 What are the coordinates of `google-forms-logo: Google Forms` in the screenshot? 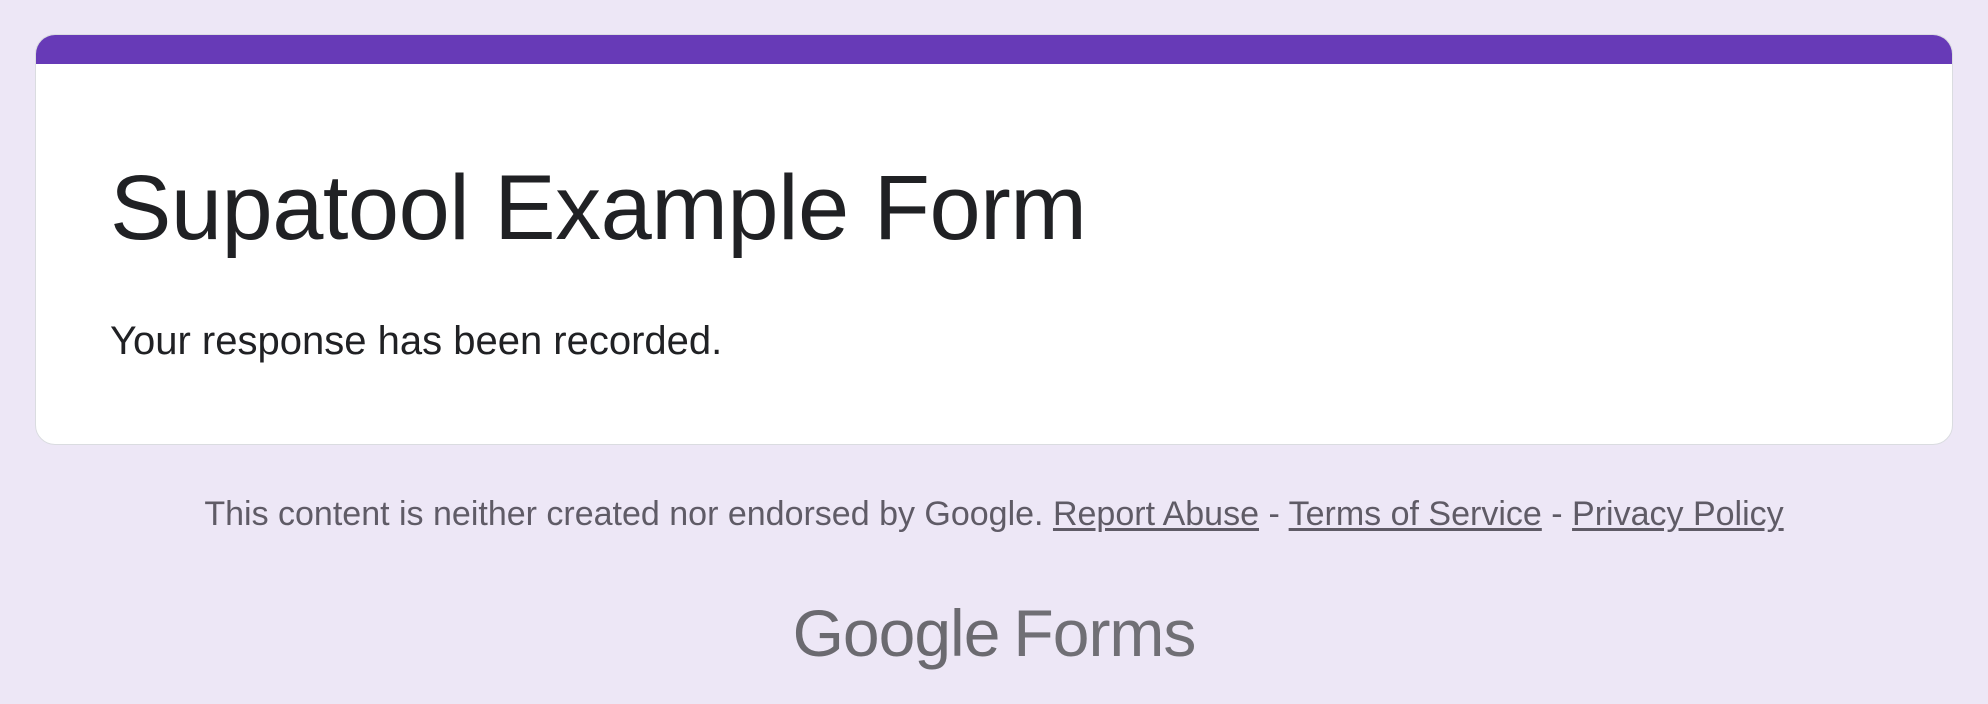 It's located at (994, 633).